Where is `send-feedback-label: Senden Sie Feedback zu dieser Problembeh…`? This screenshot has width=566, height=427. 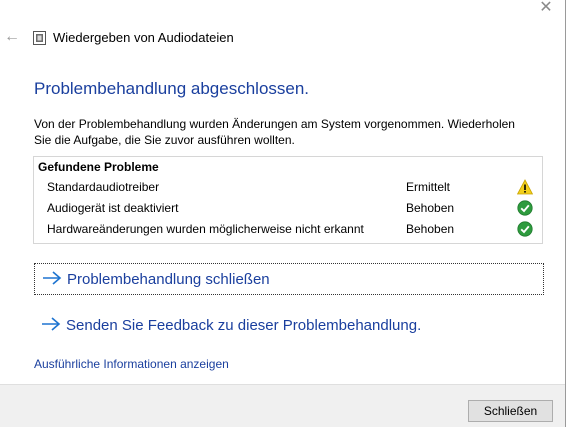 send-feedback-label: Senden Sie Feedback zu dieser Problembeh… is located at coordinates (244, 325).